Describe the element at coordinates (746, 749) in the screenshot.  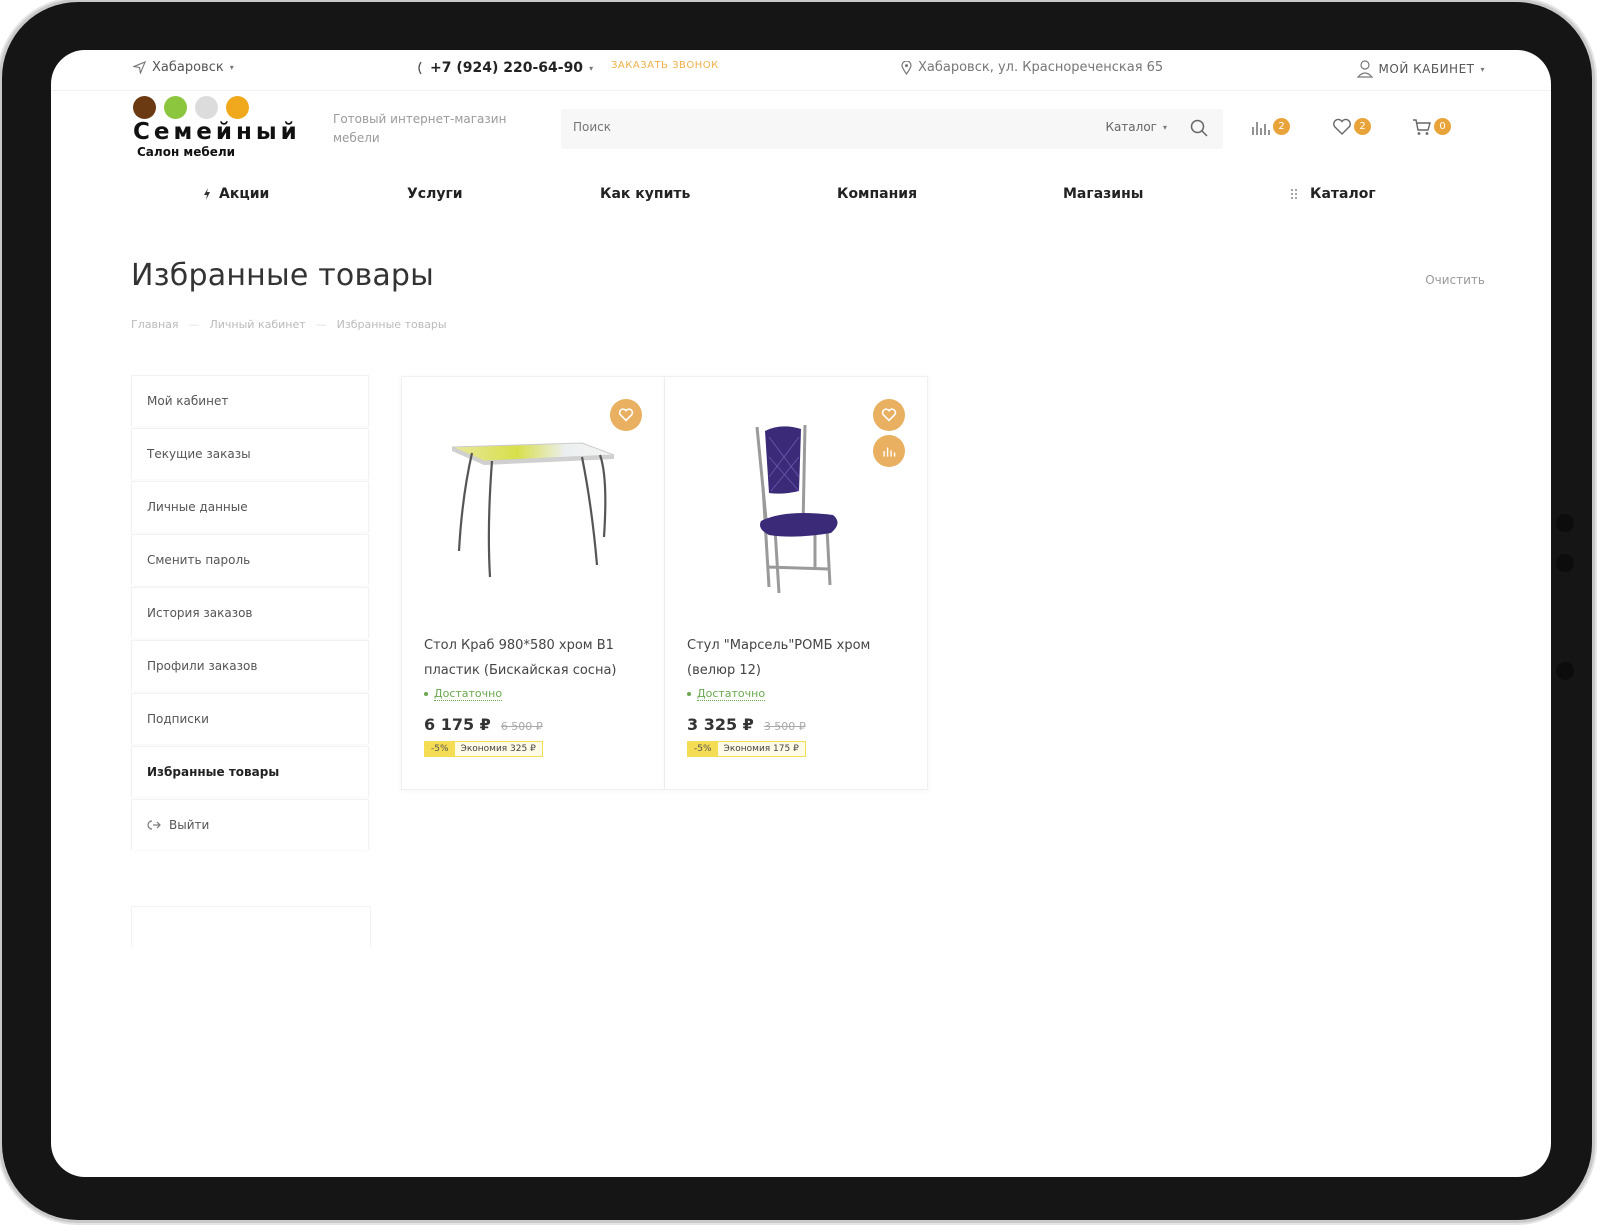
I see `discount-badge: -5% Экономия 175 ₽` at that location.